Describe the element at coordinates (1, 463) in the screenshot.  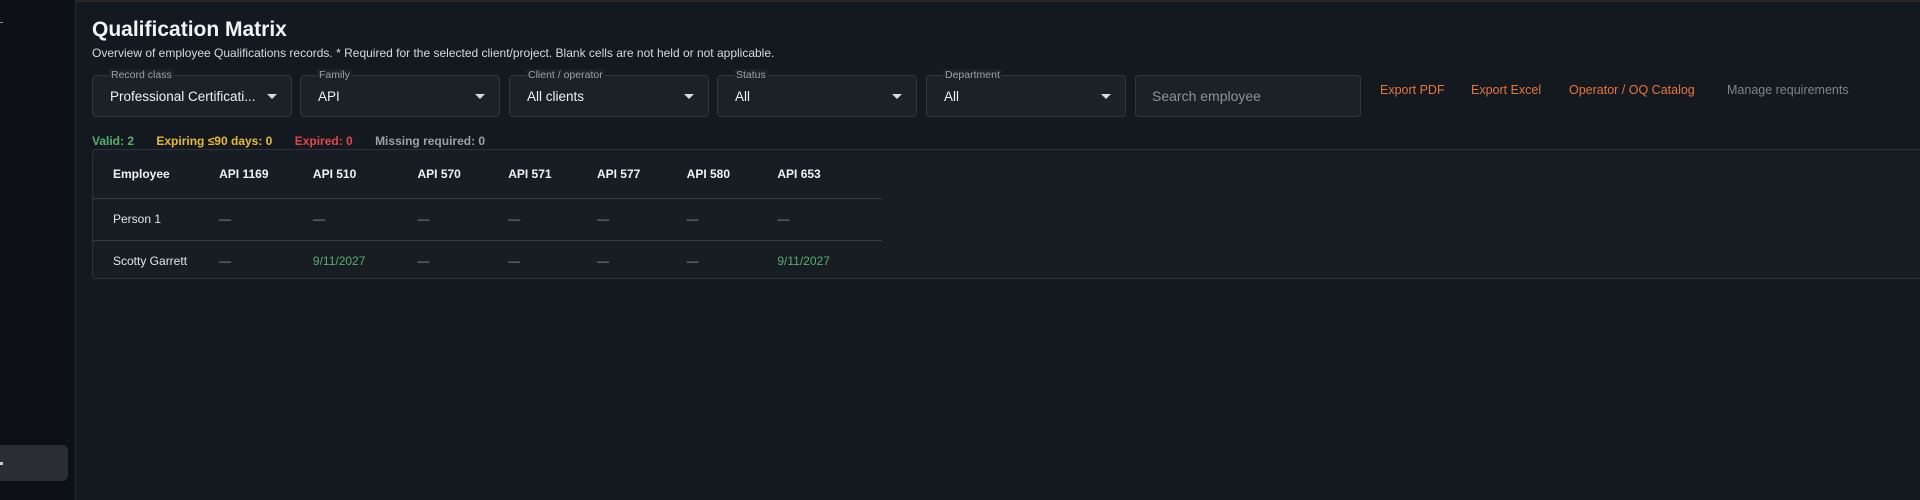
I see `sidebar-item-icon` at that location.